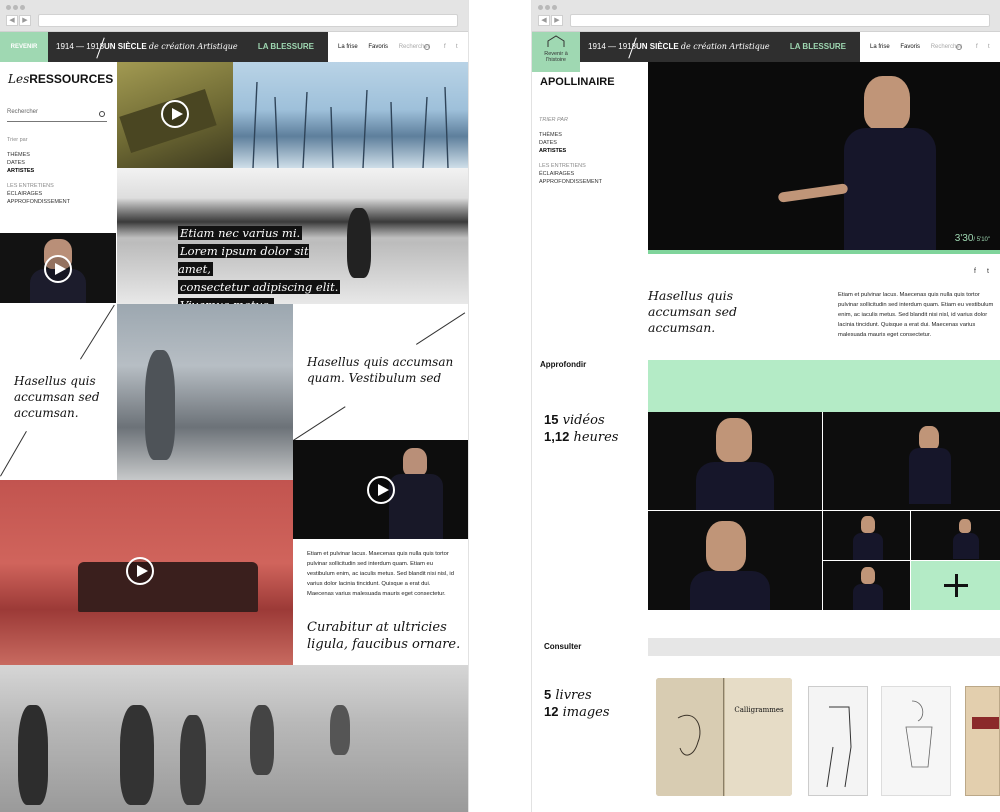  Describe the element at coordinates (205, 392) in the screenshot. I see `image-trench-soldier` at that location.